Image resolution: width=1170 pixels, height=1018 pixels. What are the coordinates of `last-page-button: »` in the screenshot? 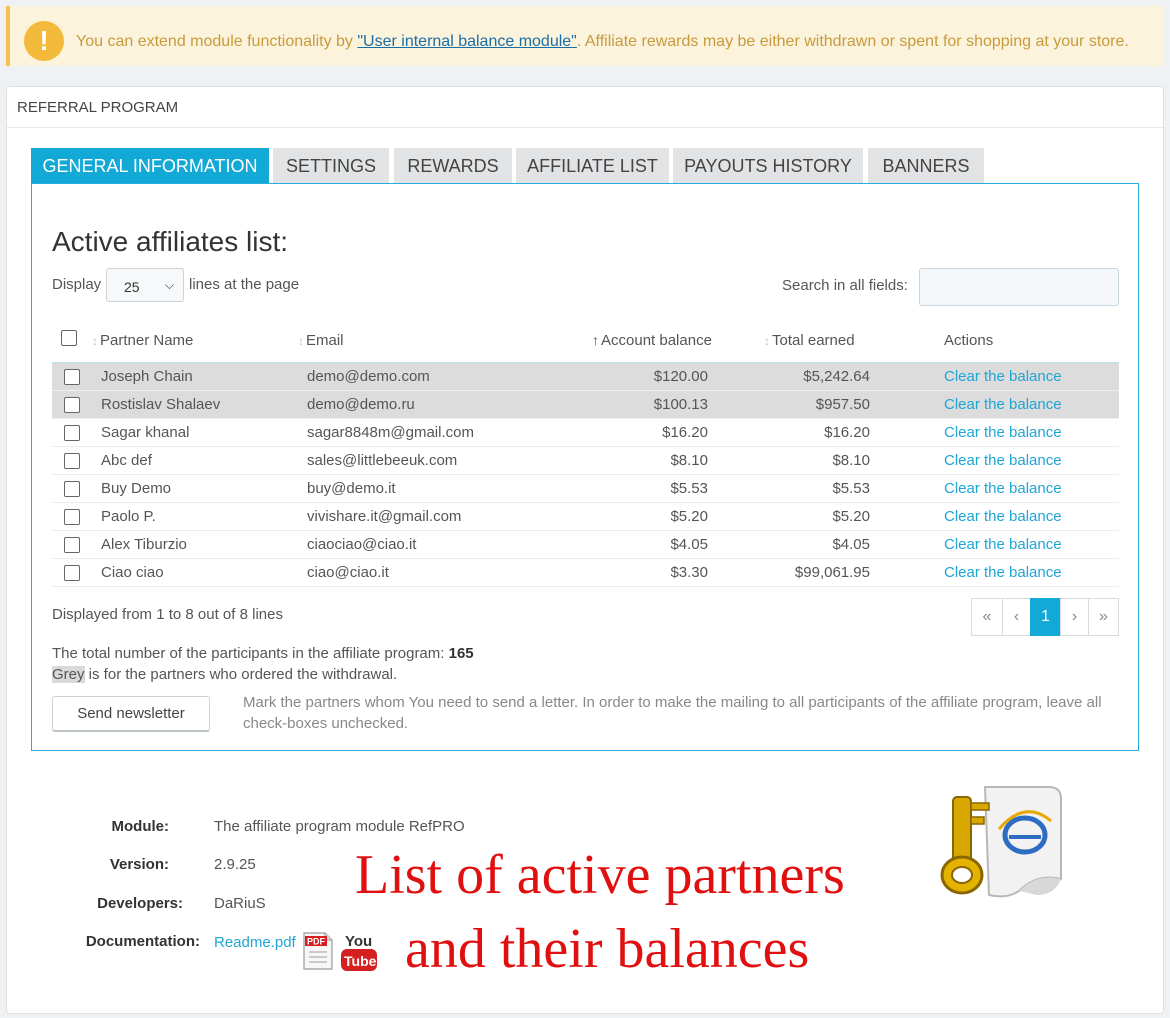 It's located at (1103, 617).